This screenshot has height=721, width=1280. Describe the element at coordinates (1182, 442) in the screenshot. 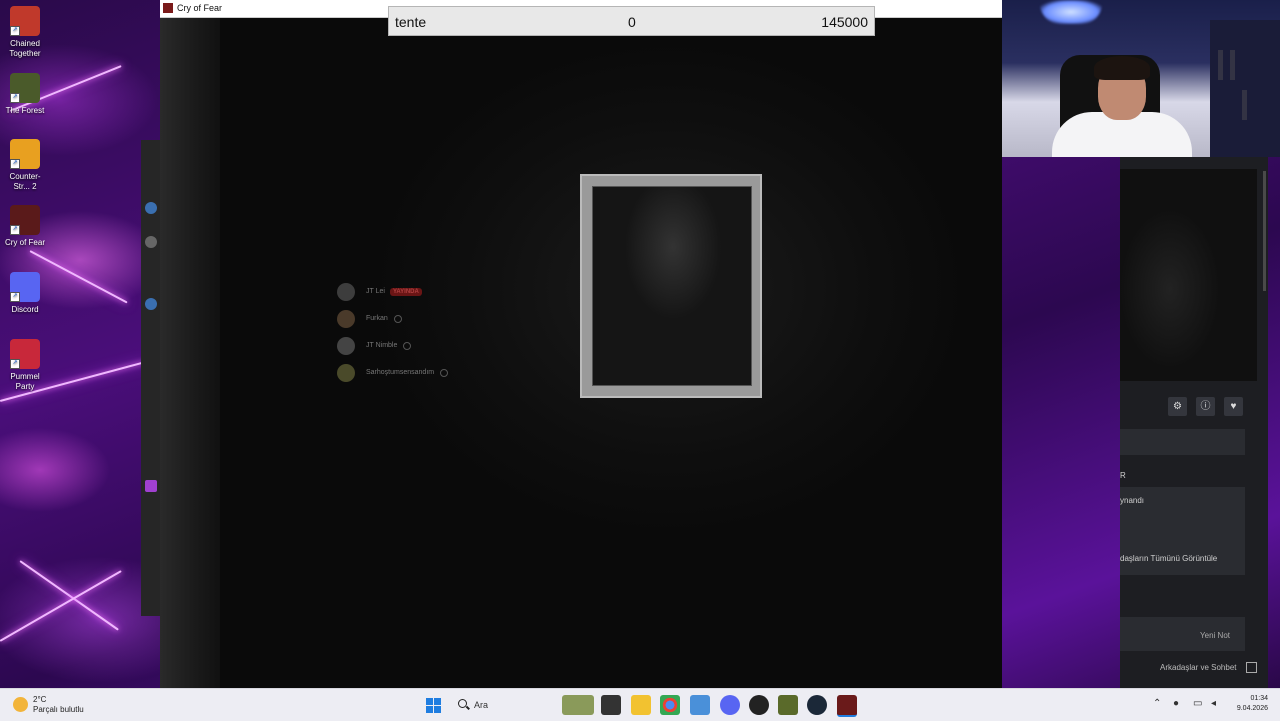

I see `panel-row` at that location.